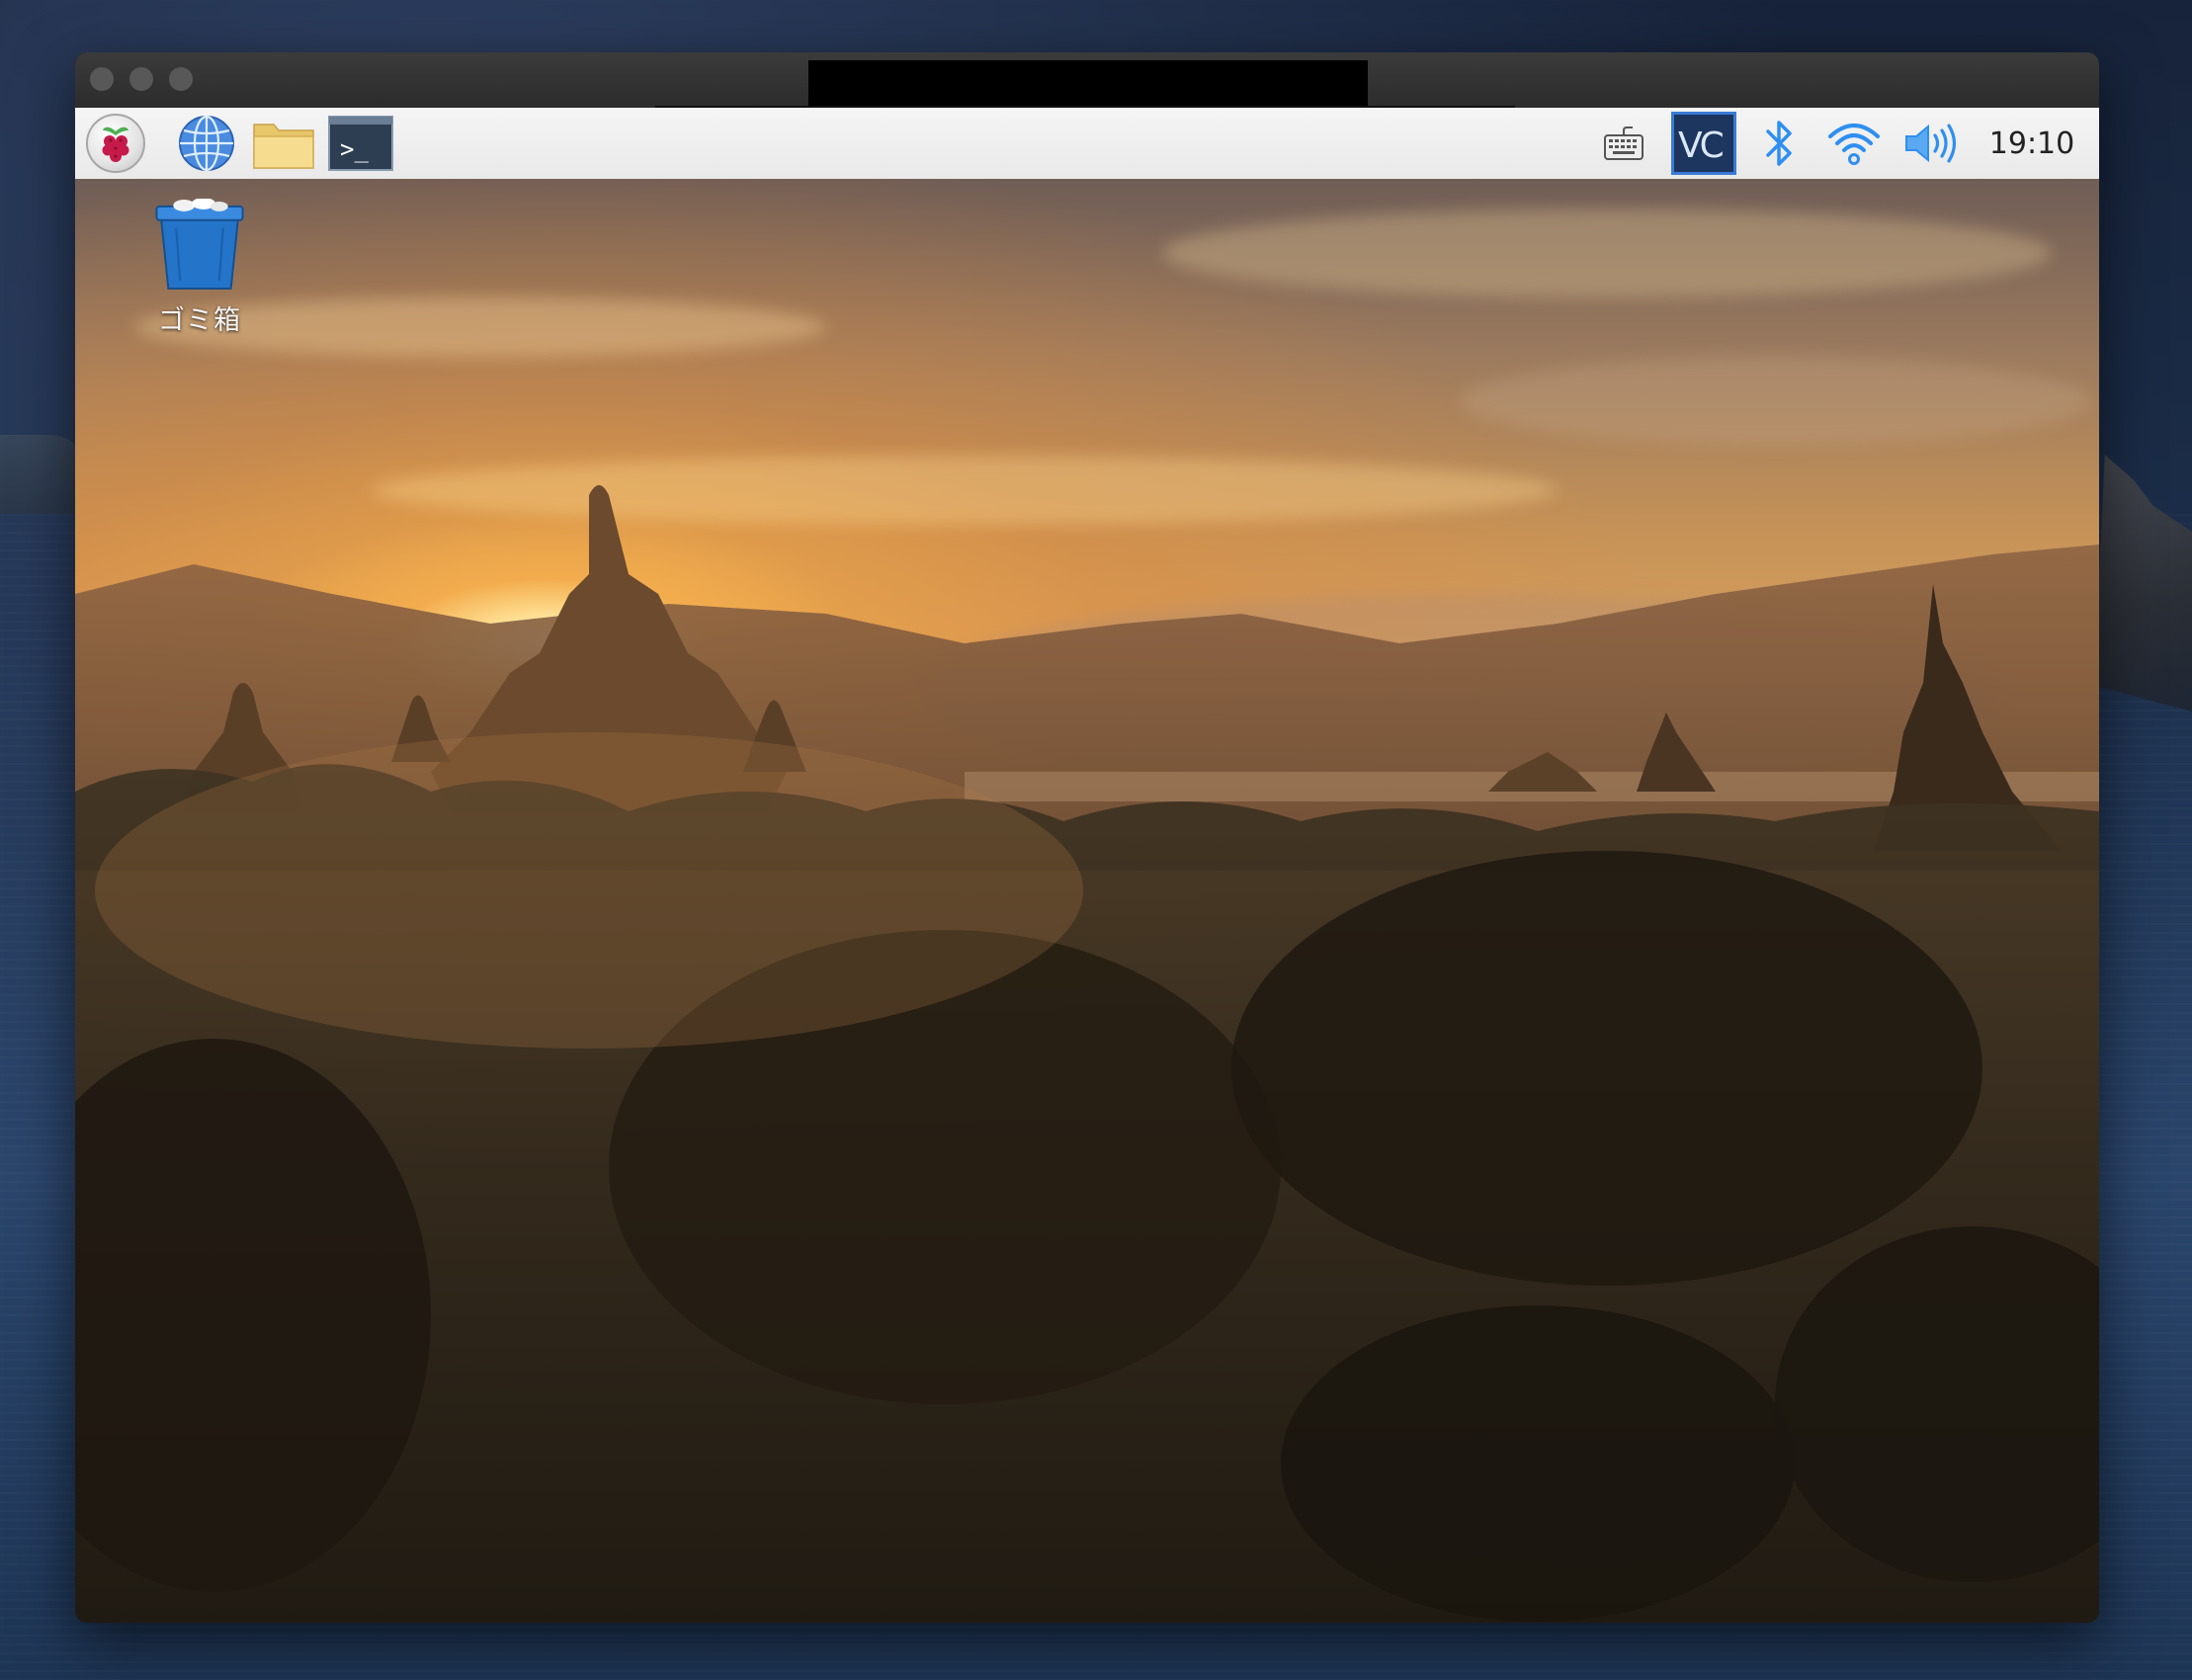 The width and height of the screenshot is (2192, 1680). I want to click on file-manager-launcher, so click(283, 143).